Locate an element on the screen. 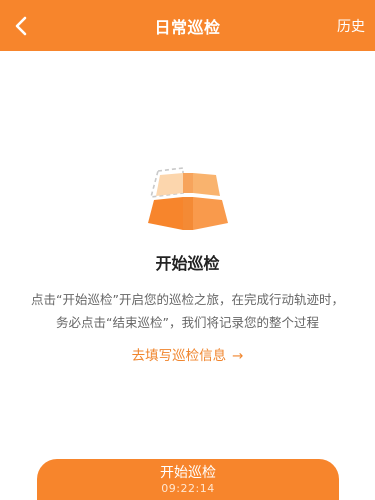 This screenshot has width=375, height=500. elapsed-timer: 09:22:14 is located at coordinates (188, 488).